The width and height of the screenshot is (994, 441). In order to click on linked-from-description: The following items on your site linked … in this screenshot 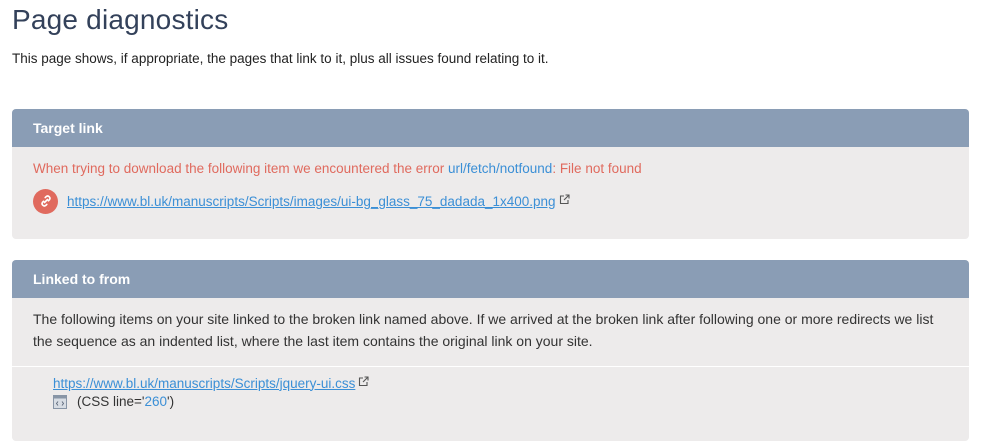, I will do `click(483, 330)`.